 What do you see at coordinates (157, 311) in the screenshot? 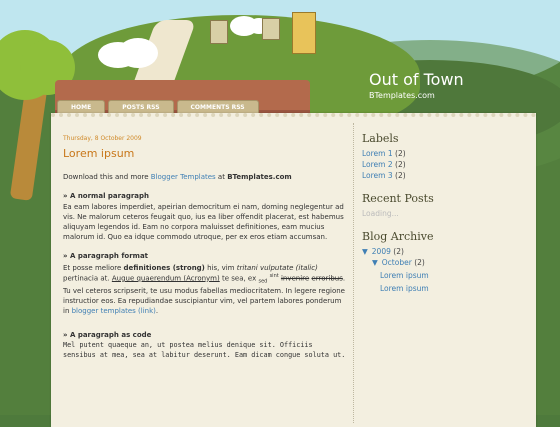
I see `format-text: .` at bounding box center [157, 311].